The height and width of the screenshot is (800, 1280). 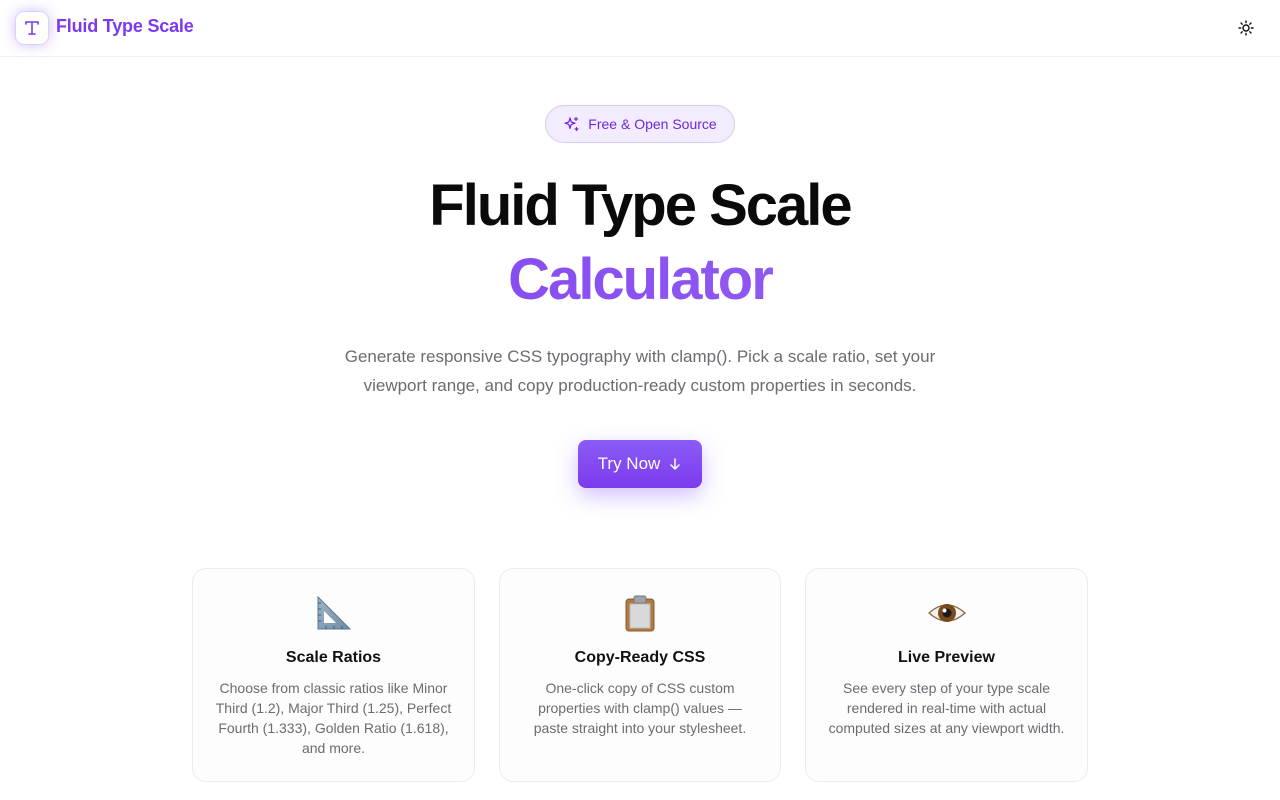 I want to click on sparkles-icon, so click(x=571, y=123).